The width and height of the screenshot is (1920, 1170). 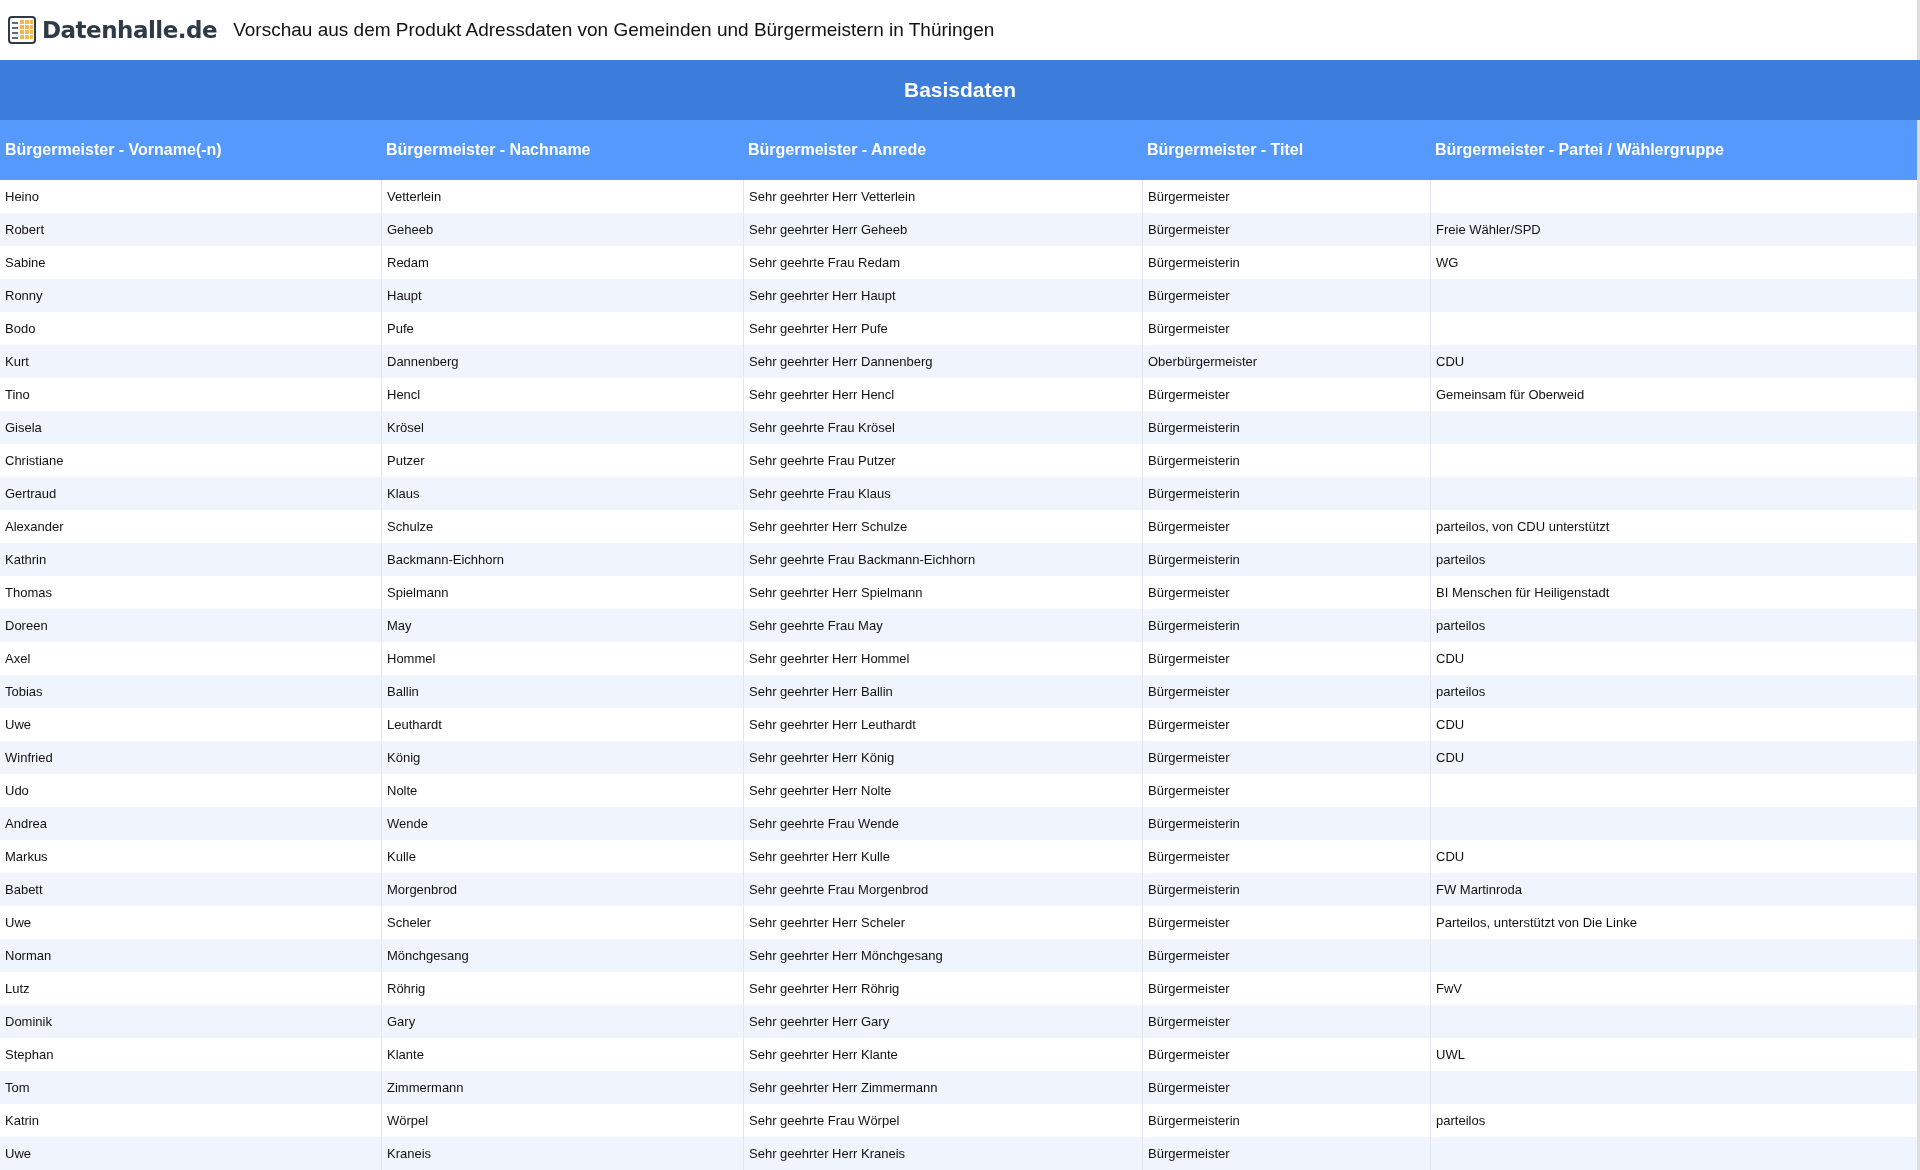 I want to click on table-cell: Oberbürgermeister, so click(x=1286, y=361).